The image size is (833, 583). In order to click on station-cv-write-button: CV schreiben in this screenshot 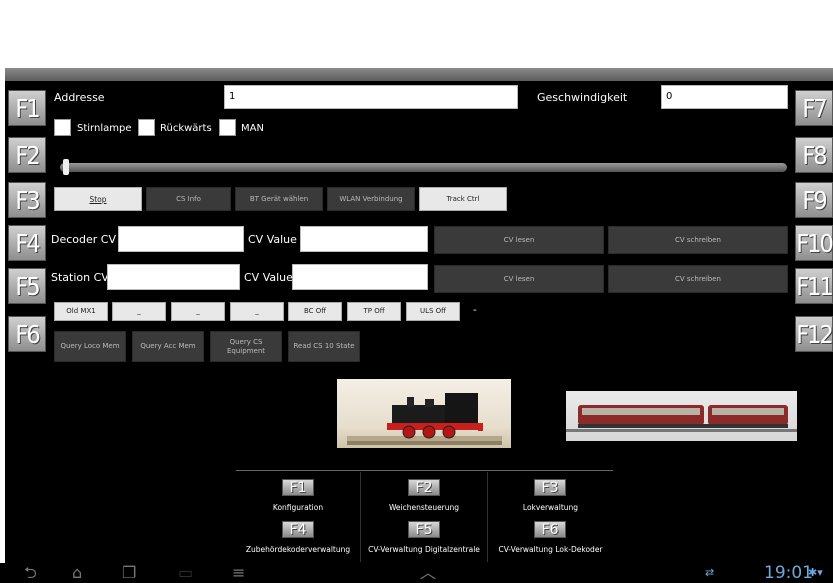, I will do `click(698, 279)`.